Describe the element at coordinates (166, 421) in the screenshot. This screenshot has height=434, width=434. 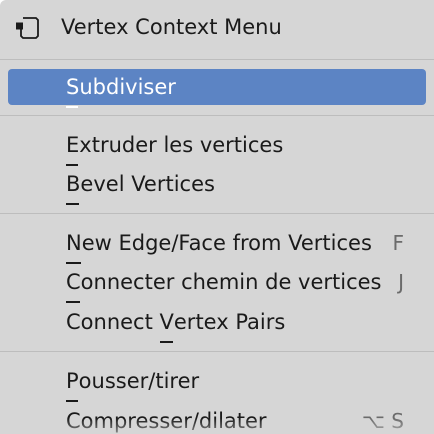
I see `menu-item-label: Compresser/dilater` at that location.